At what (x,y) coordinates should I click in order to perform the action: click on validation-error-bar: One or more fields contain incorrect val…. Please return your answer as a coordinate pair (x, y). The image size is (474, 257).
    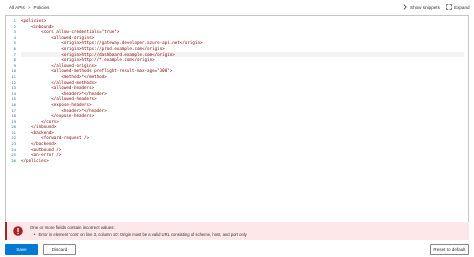
    Looking at the image, I should click on (237, 231).